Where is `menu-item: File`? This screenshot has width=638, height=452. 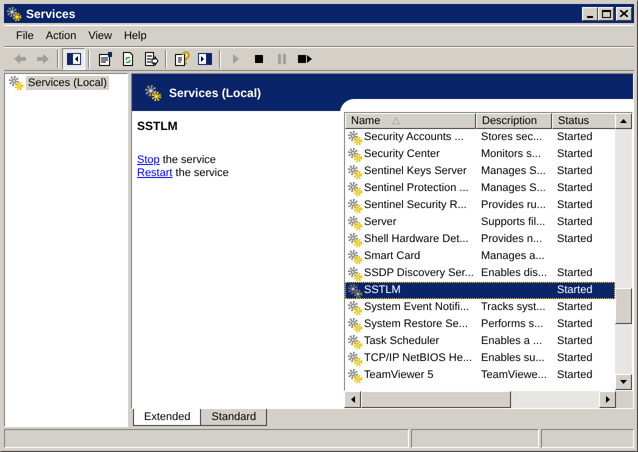
menu-item: File is located at coordinates (25, 36).